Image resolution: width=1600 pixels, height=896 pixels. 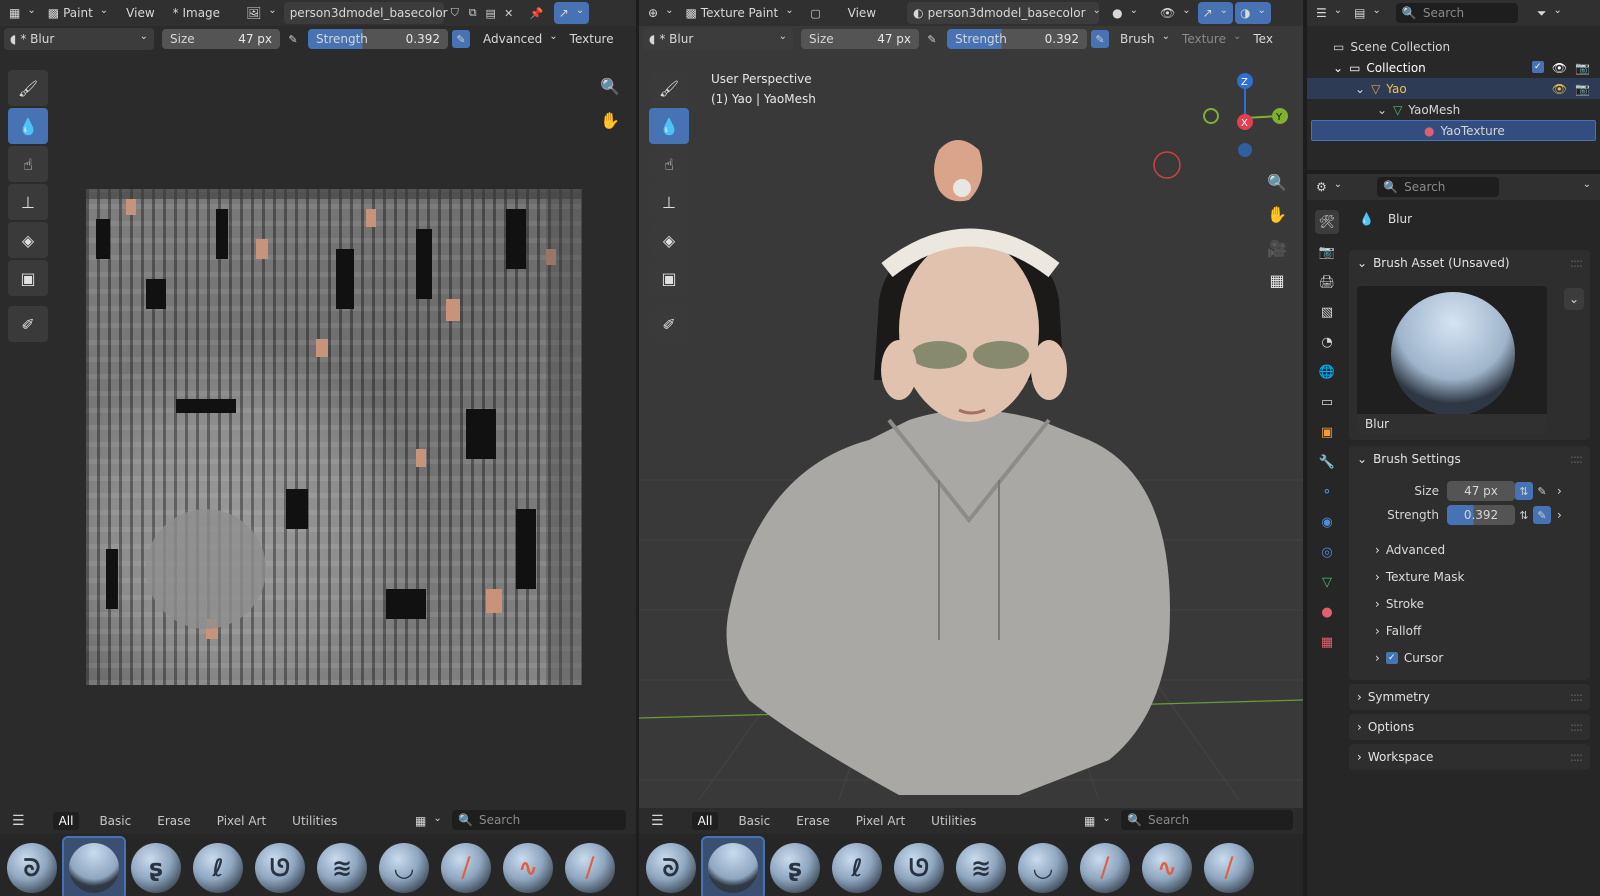 What do you see at coordinates (1327, 492) in the screenshot?
I see `particles-tab-icon: ⚬` at bounding box center [1327, 492].